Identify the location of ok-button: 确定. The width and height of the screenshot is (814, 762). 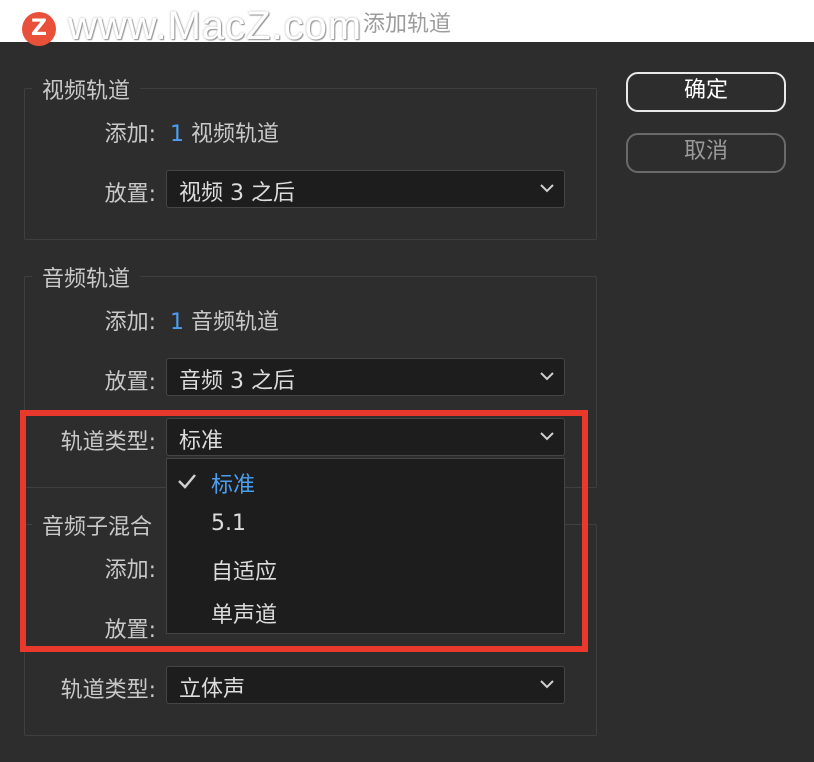
(706, 92).